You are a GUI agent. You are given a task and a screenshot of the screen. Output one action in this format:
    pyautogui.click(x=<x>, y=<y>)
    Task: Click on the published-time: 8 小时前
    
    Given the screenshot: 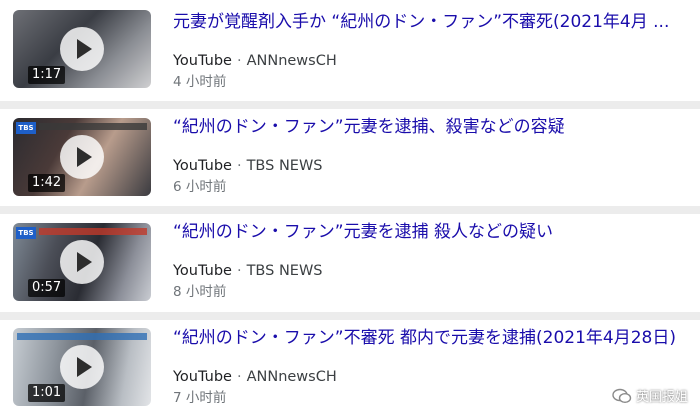 What is the action you would take?
    pyautogui.click(x=200, y=292)
    